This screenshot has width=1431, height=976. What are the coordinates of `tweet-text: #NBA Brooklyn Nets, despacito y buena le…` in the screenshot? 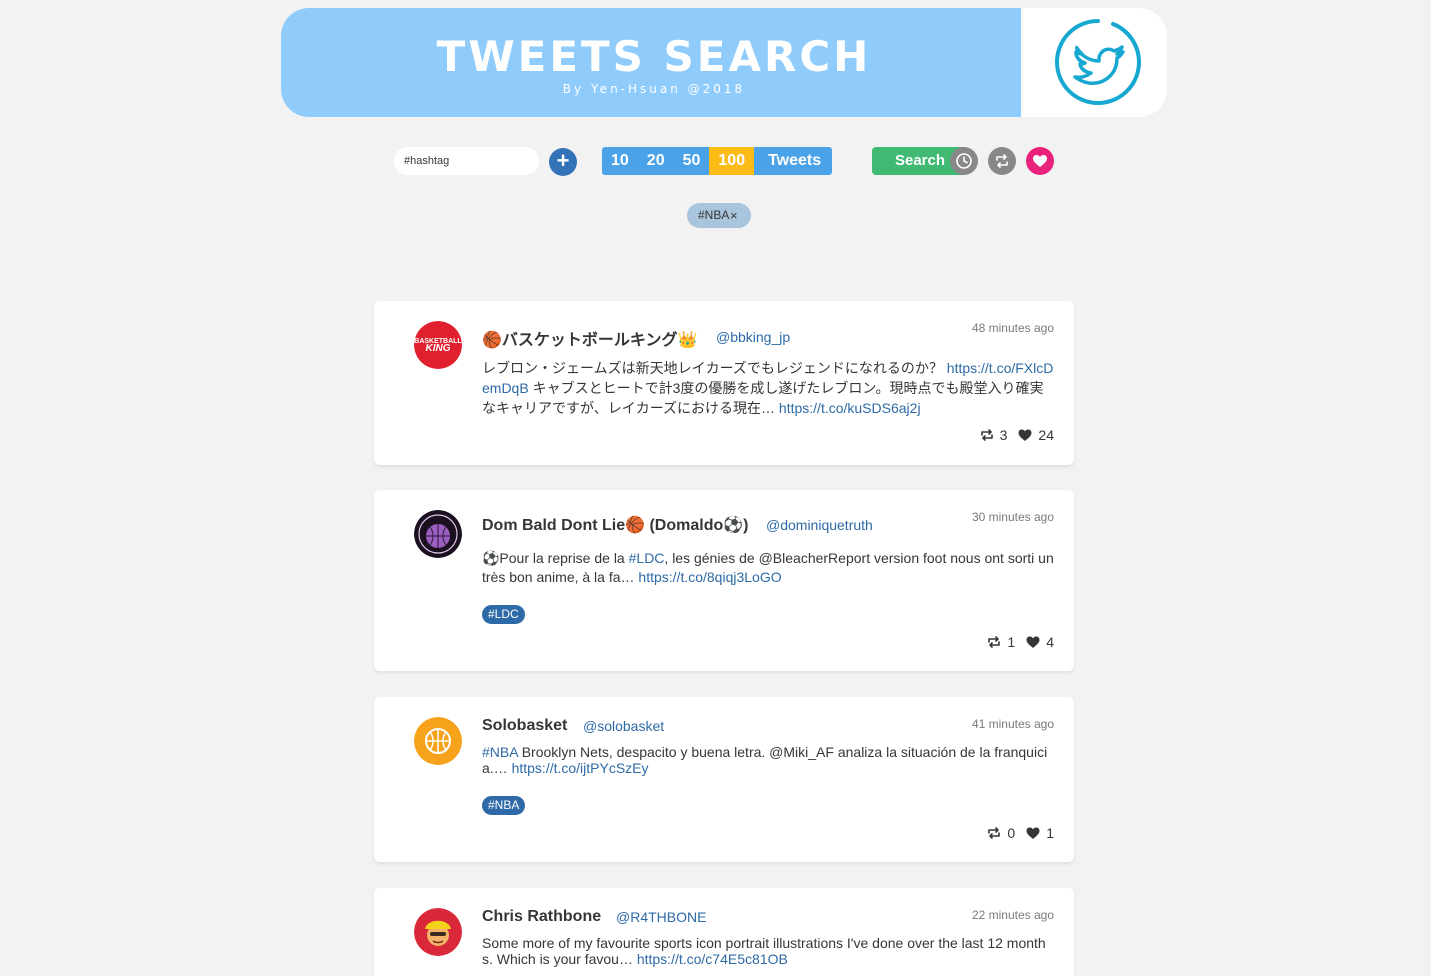 It's located at (768, 760).